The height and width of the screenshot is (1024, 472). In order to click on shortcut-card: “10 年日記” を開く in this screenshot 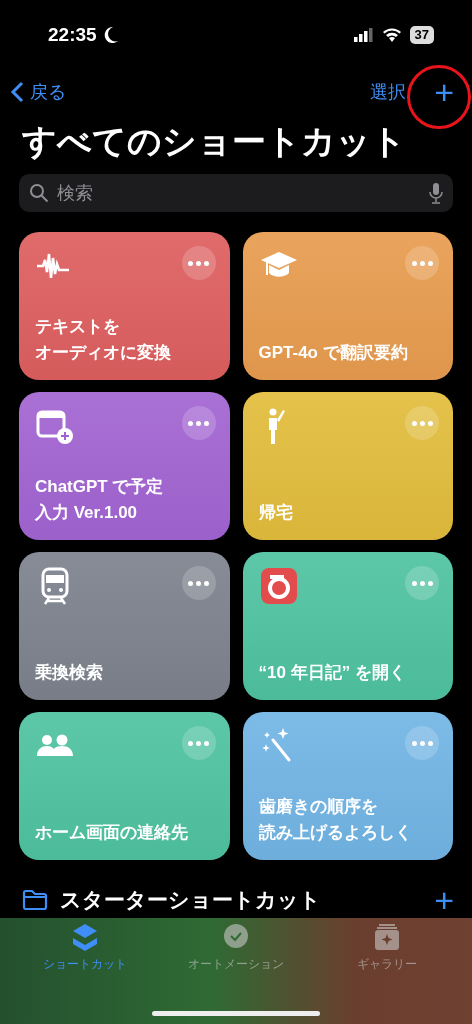, I will do `click(347, 626)`.